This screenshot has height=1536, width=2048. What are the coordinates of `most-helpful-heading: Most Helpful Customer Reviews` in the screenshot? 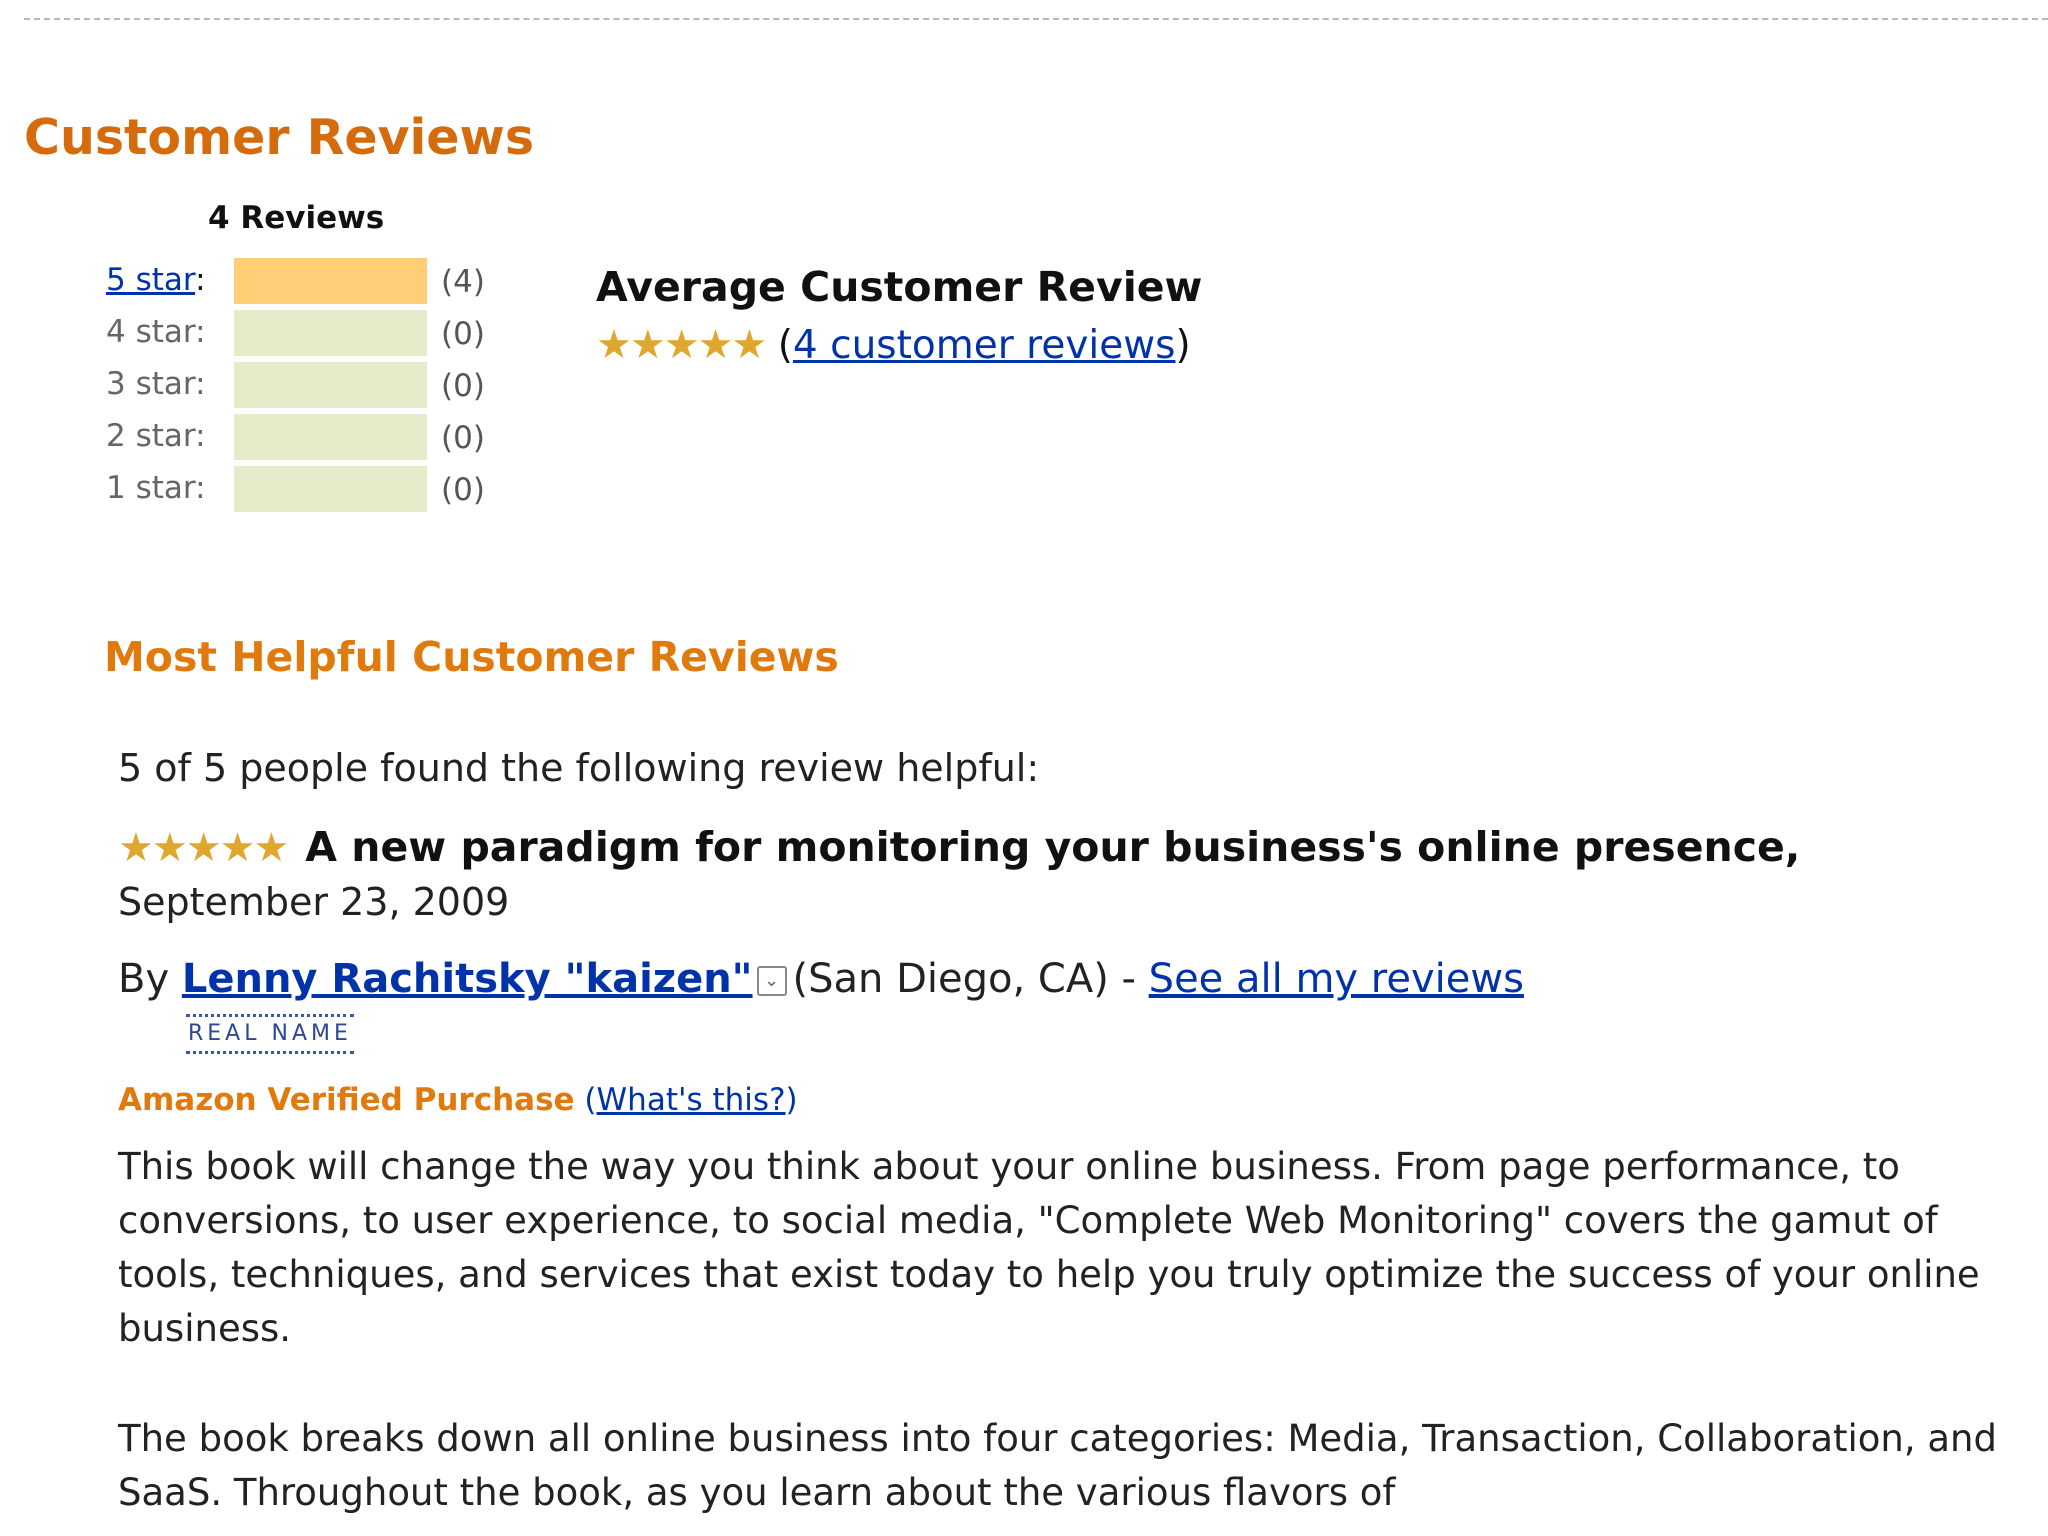 It's located at (471, 657).